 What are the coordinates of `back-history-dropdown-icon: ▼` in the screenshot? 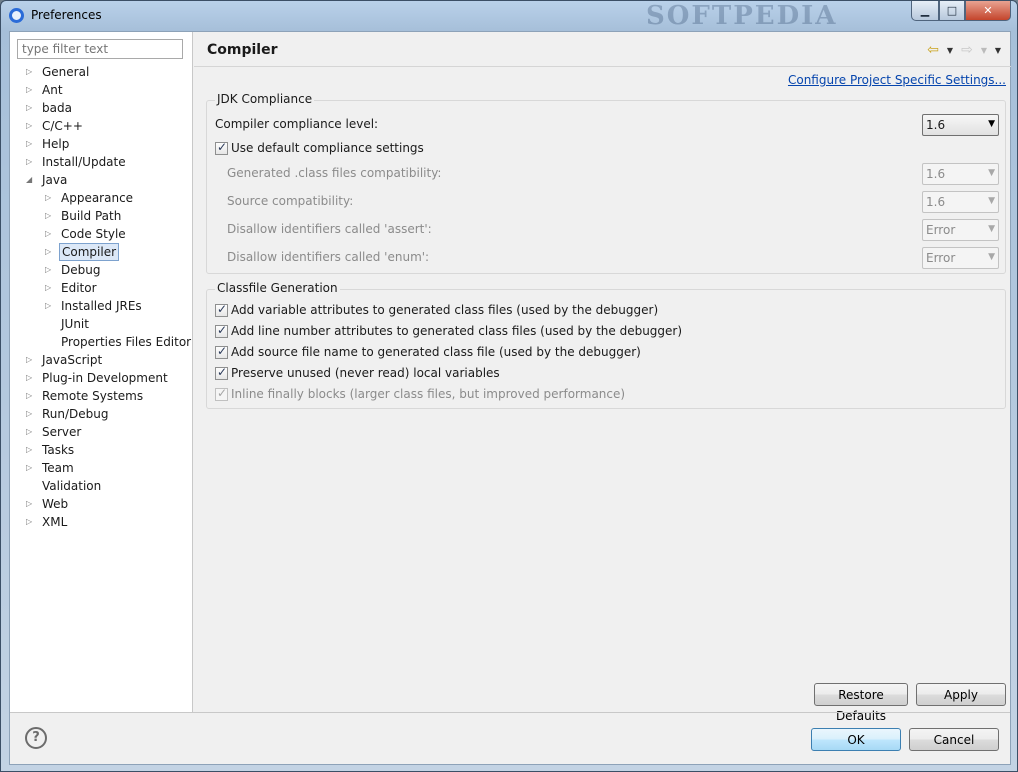 It's located at (950, 50).